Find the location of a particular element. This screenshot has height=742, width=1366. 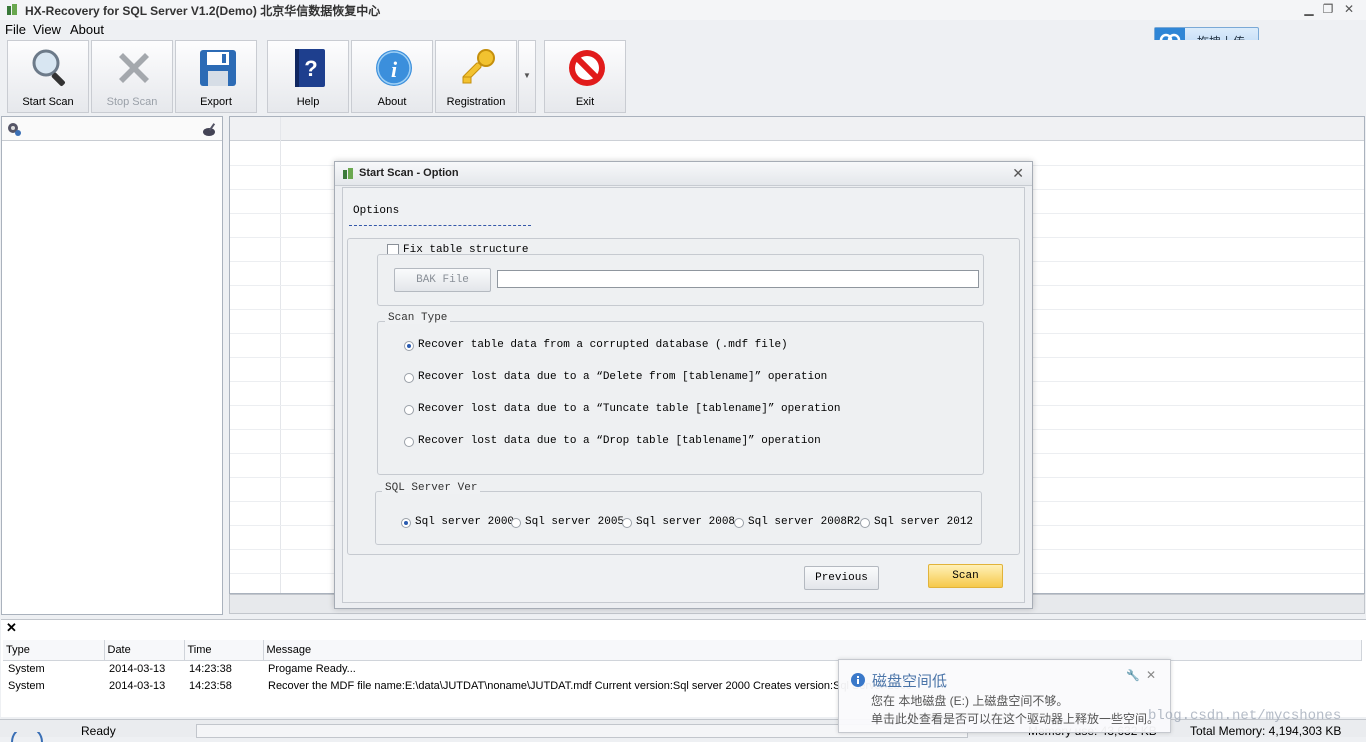

exit-button: Exit is located at coordinates (585, 76).